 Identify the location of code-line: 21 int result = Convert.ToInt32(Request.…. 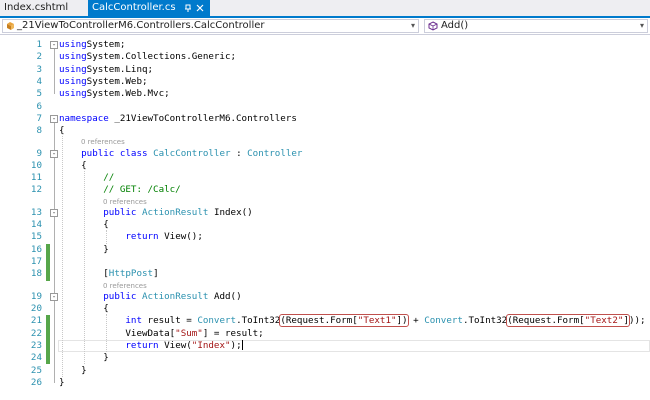
(325, 321).